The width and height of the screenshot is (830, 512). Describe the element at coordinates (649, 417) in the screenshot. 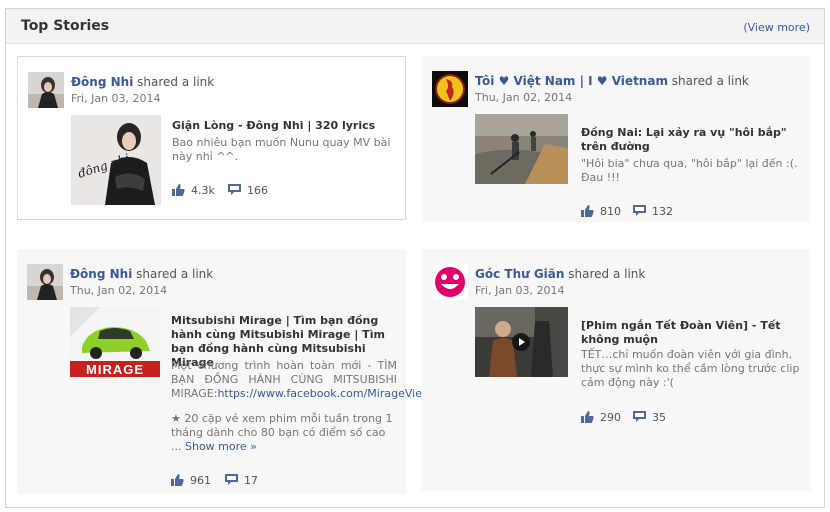

I see `comment-count: 35` at that location.